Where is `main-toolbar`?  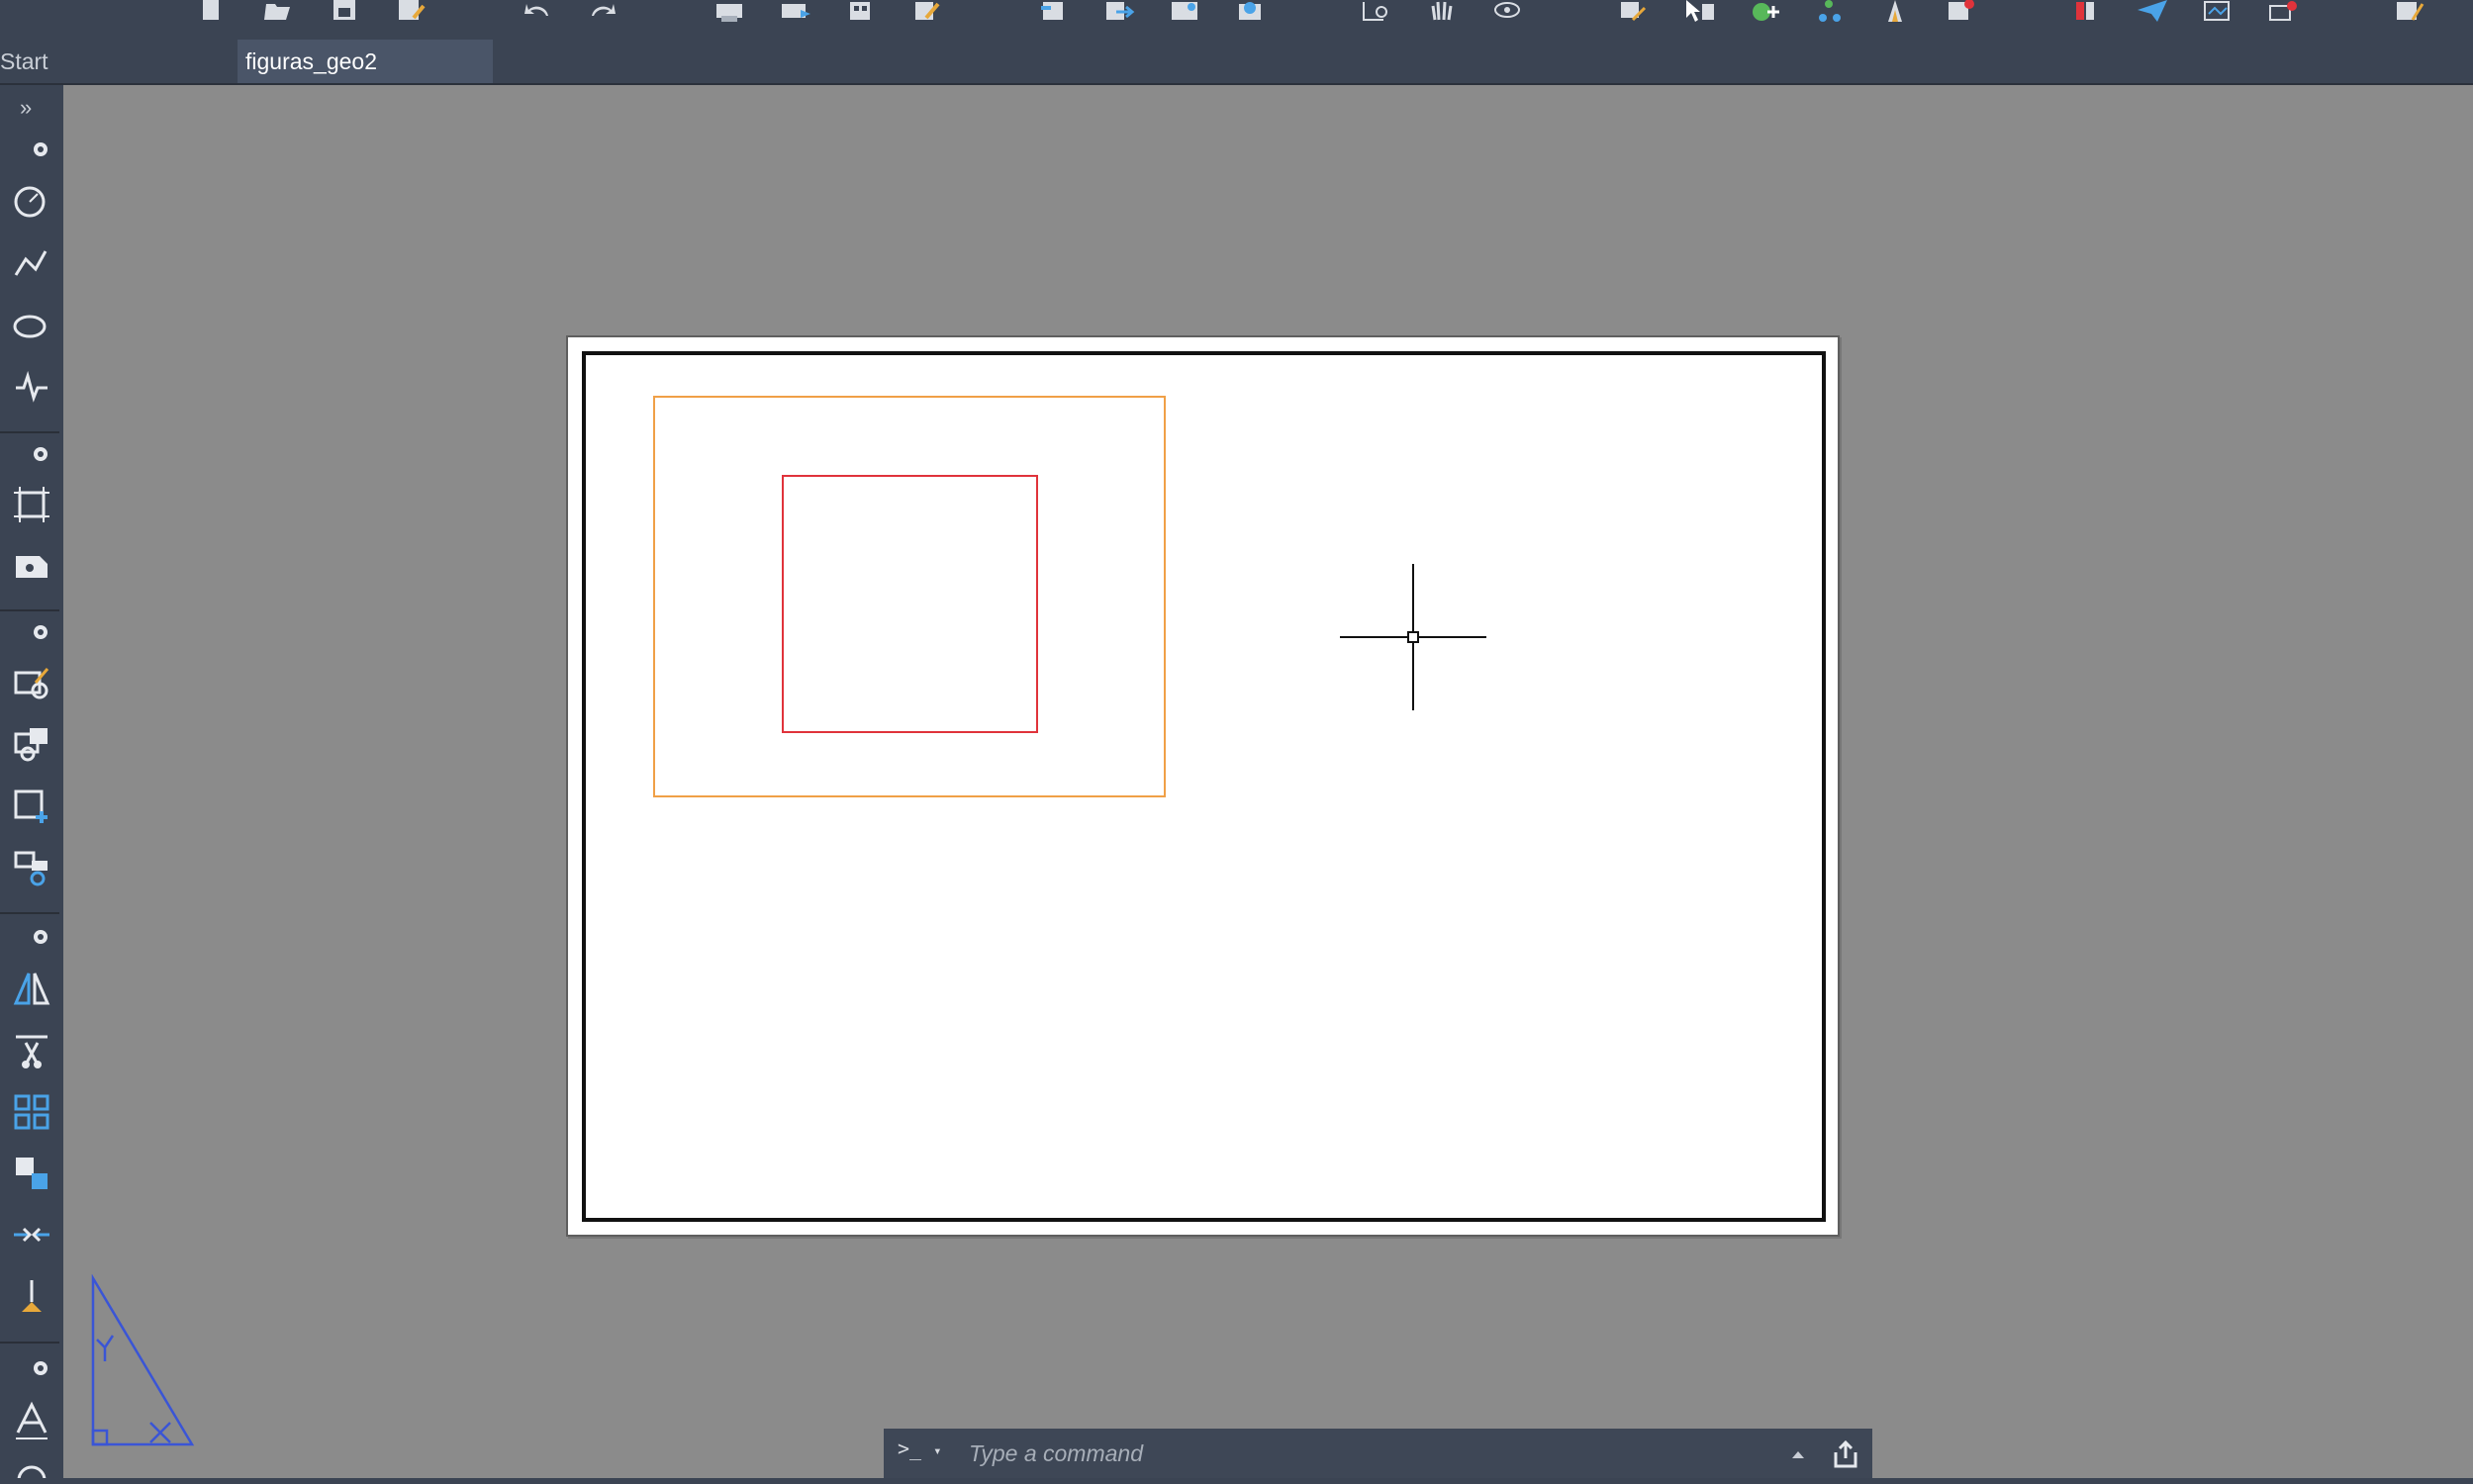
main-toolbar is located at coordinates (1237, 20).